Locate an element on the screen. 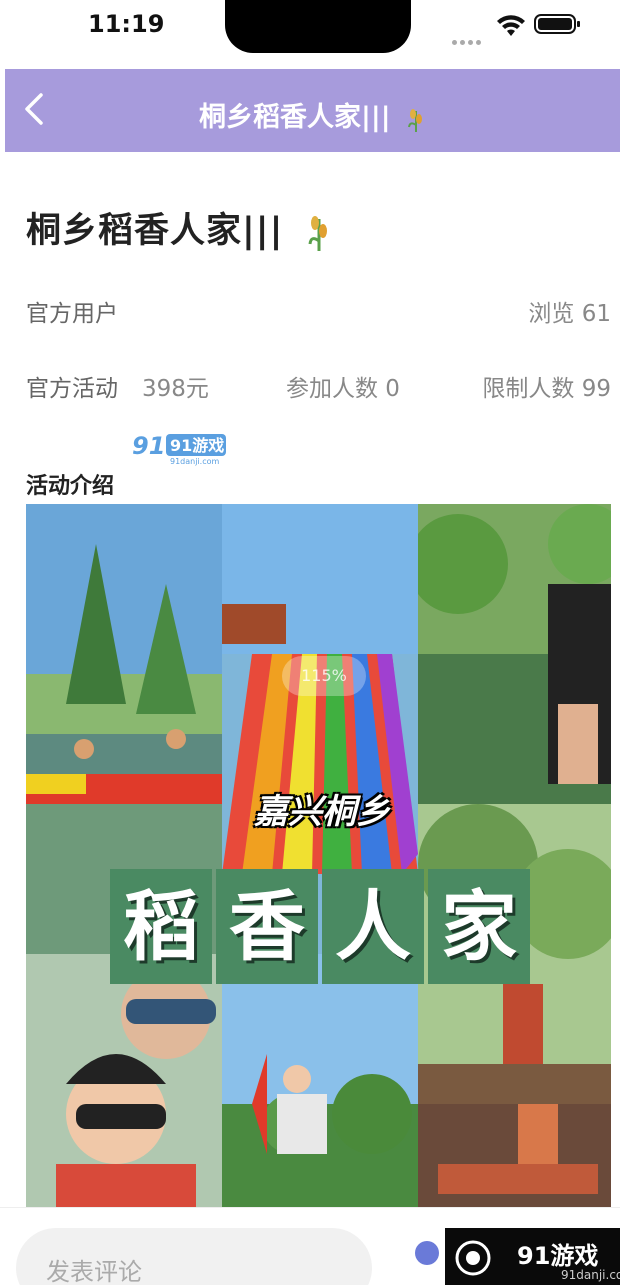 The image size is (620, 1285). zoom-indicator: 115% is located at coordinates (324, 676).